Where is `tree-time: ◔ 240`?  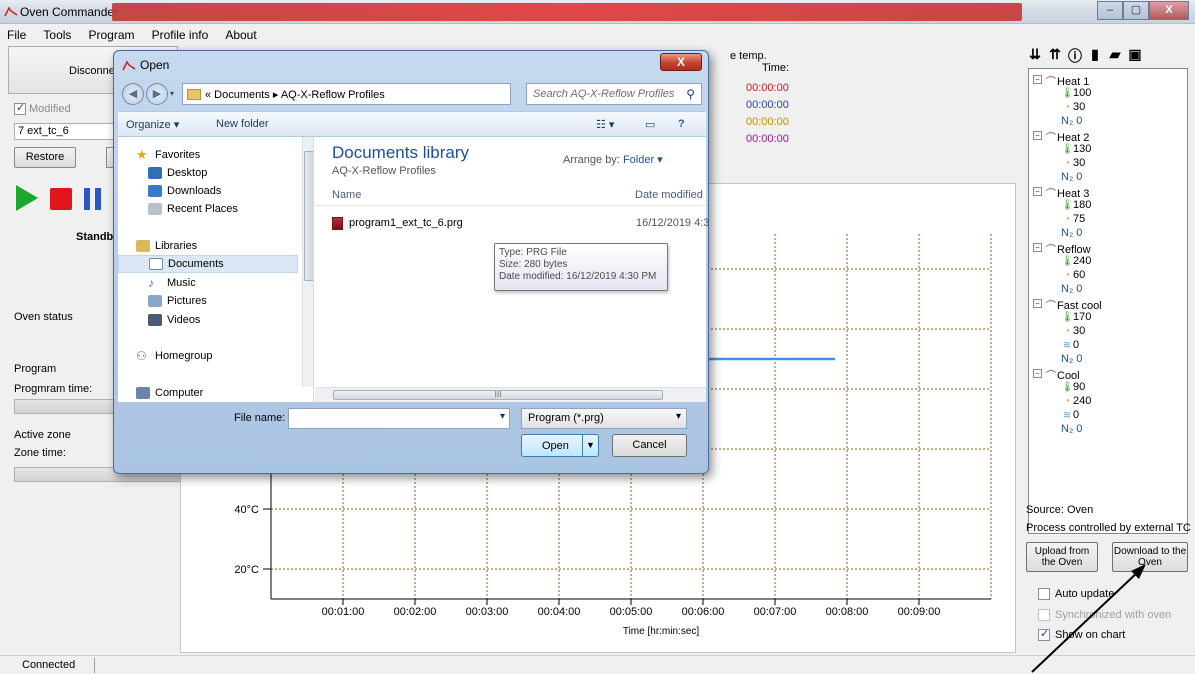 tree-time: ◔ 240 is located at coordinates (1076, 401).